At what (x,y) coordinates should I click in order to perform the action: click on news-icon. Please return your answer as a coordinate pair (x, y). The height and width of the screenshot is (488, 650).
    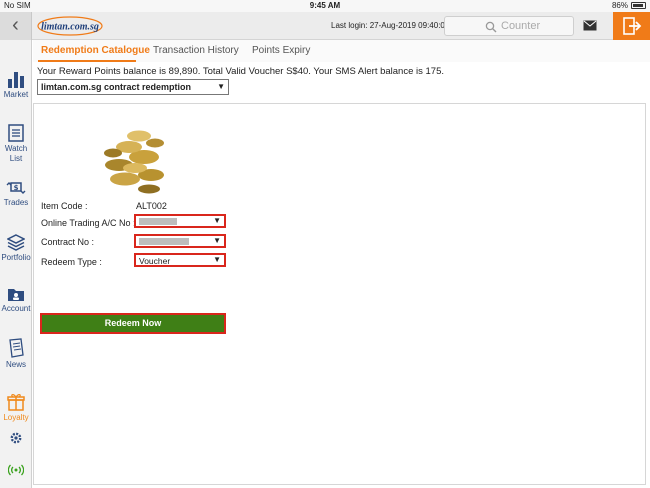
    Looking at the image, I should click on (16, 348).